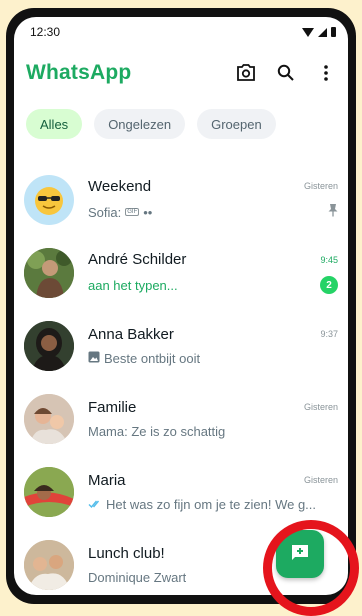 The image size is (362, 616). I want to click on new-chat-icon, so click(300, 554).